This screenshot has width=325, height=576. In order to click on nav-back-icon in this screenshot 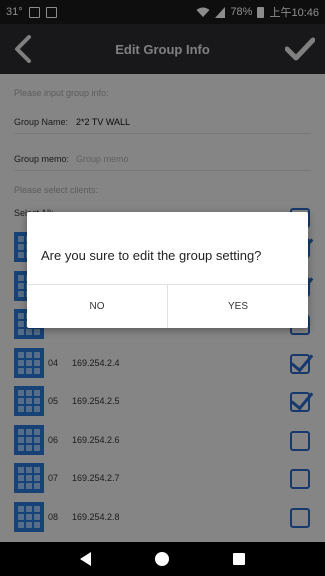, I will do `click(85, 559)`.